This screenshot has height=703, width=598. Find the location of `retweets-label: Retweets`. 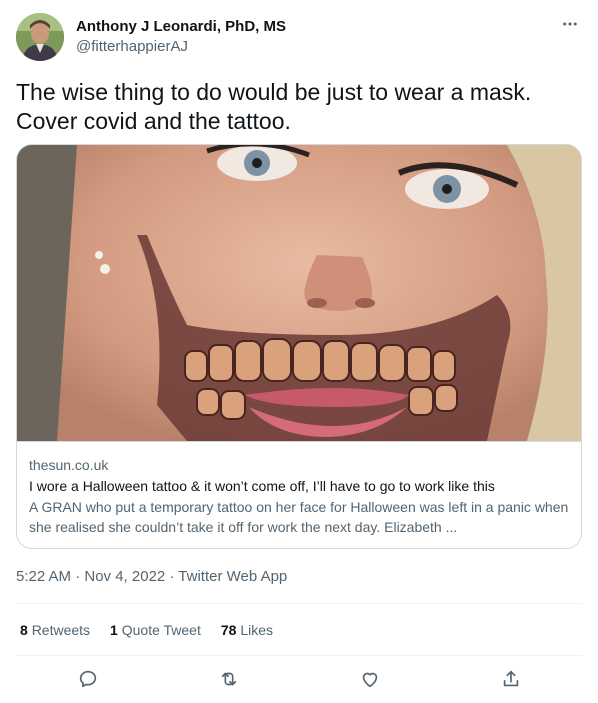

retweets-label: Retweets is located at coordinates (61, 630).